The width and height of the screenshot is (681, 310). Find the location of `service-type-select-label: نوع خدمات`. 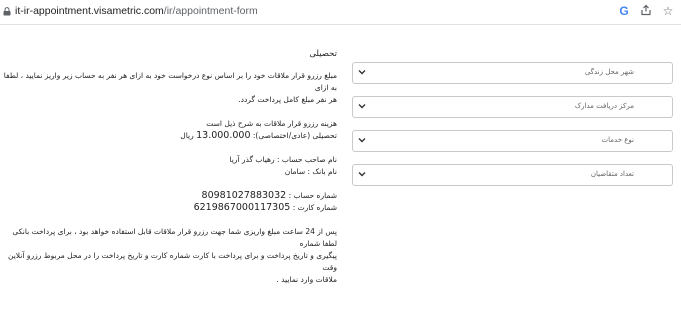

service-type-select-label: نوع خدمات is located at coordinates (617, 140).